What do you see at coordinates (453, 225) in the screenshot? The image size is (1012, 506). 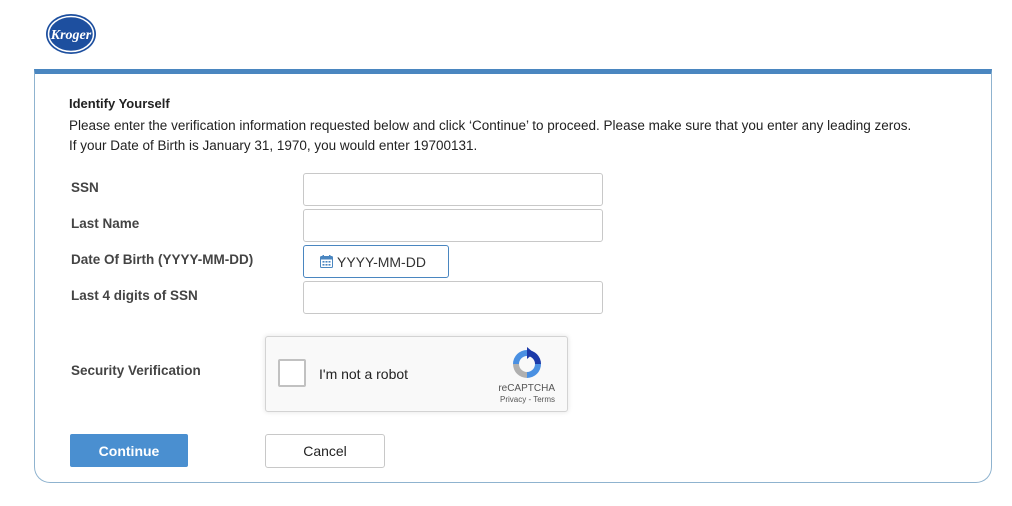 I see `last-name-input` at bounding box center [453, 225].